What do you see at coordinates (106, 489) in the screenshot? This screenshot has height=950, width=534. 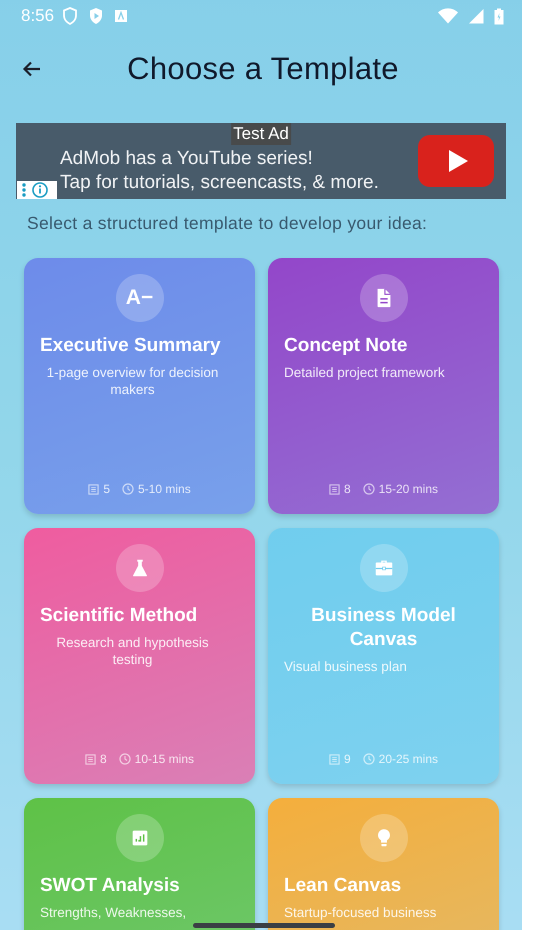 I see `section-count: 5` at bounding box center [106, 489].